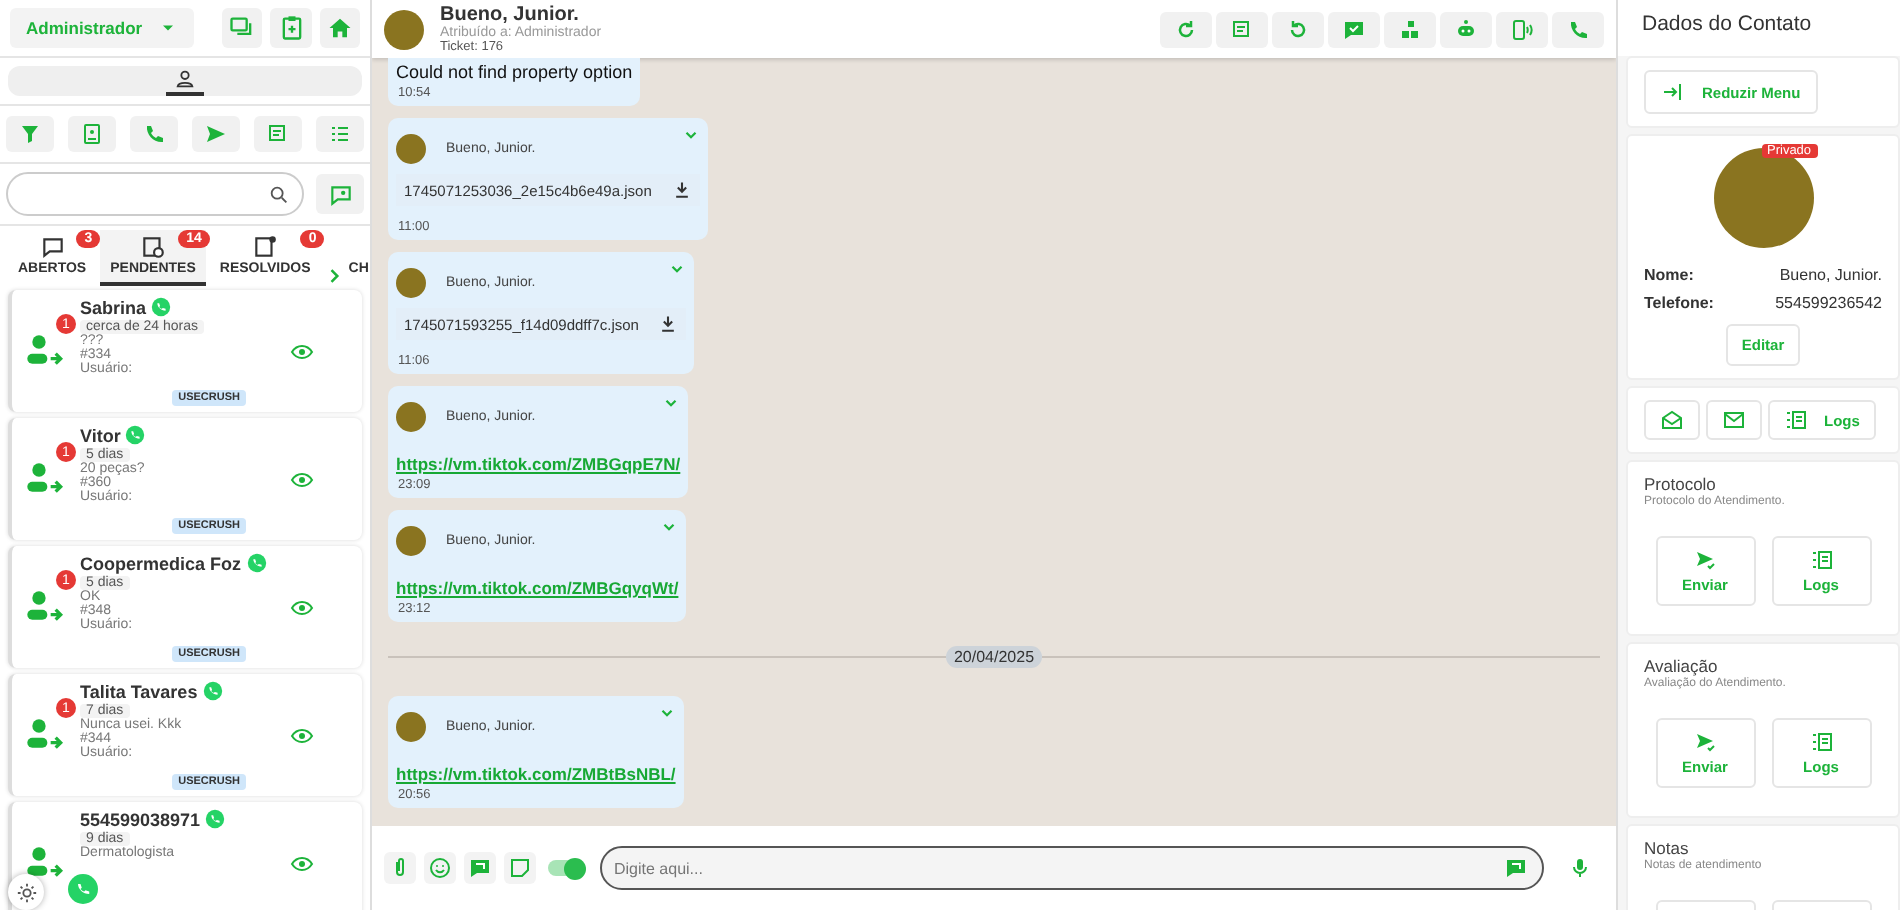  I want to click on open-envelope-icon, so click(1672, 420).